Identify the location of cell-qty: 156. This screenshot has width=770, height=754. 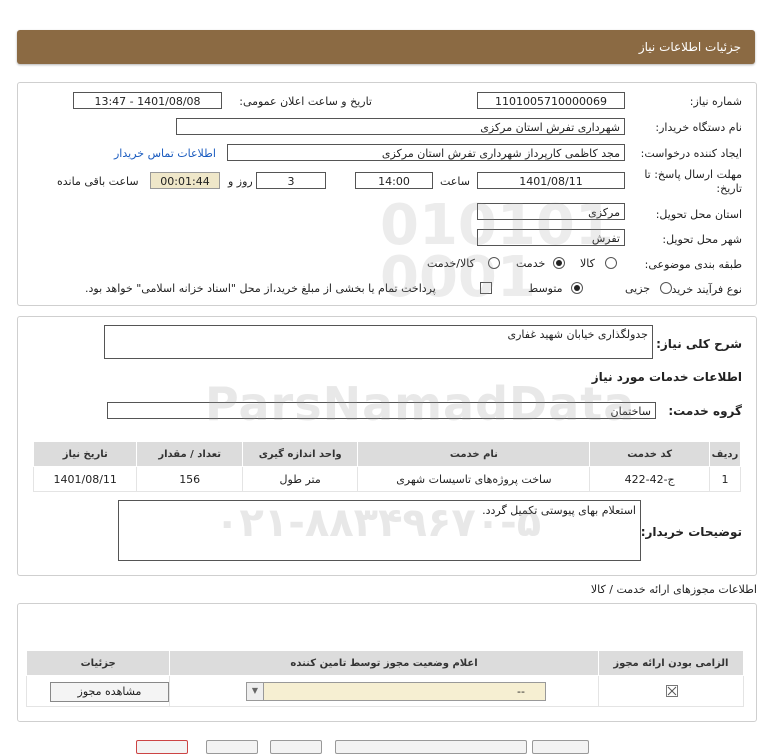
(189, 479).